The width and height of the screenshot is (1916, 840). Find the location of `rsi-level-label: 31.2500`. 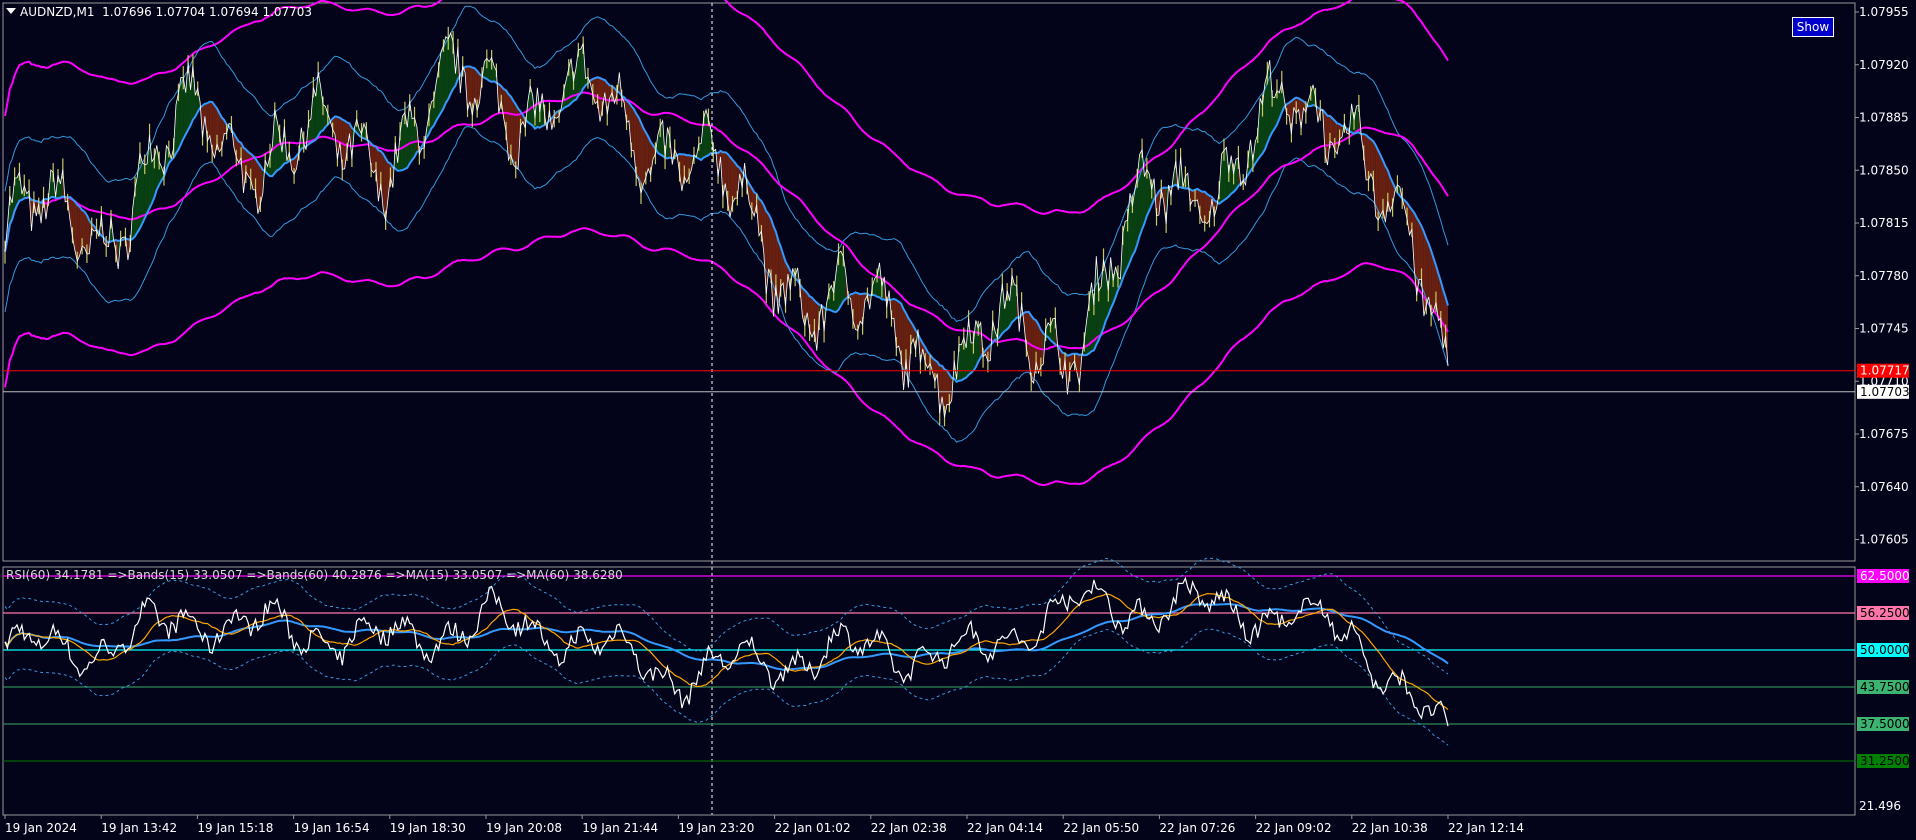

rsi-level-label: 31.2500 is located at coordinates (1885, 761).